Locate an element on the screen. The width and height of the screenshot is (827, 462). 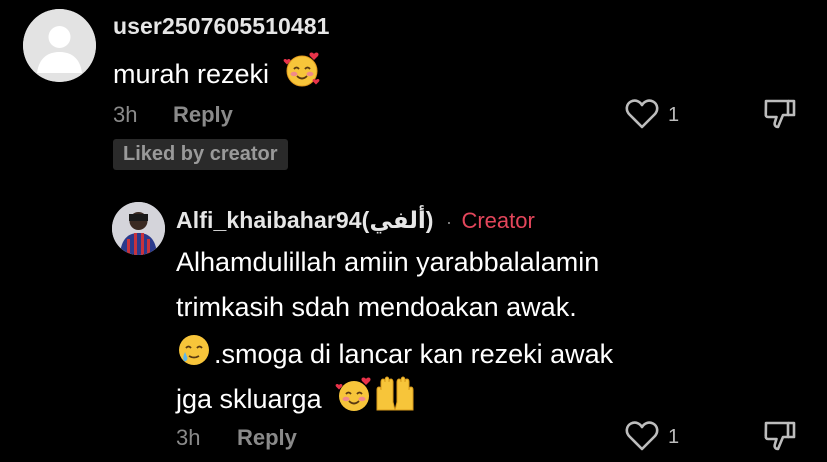
reply-header: Alfi_khaibahar94(ألفي) · Creator is located at coordinates (355, 220).